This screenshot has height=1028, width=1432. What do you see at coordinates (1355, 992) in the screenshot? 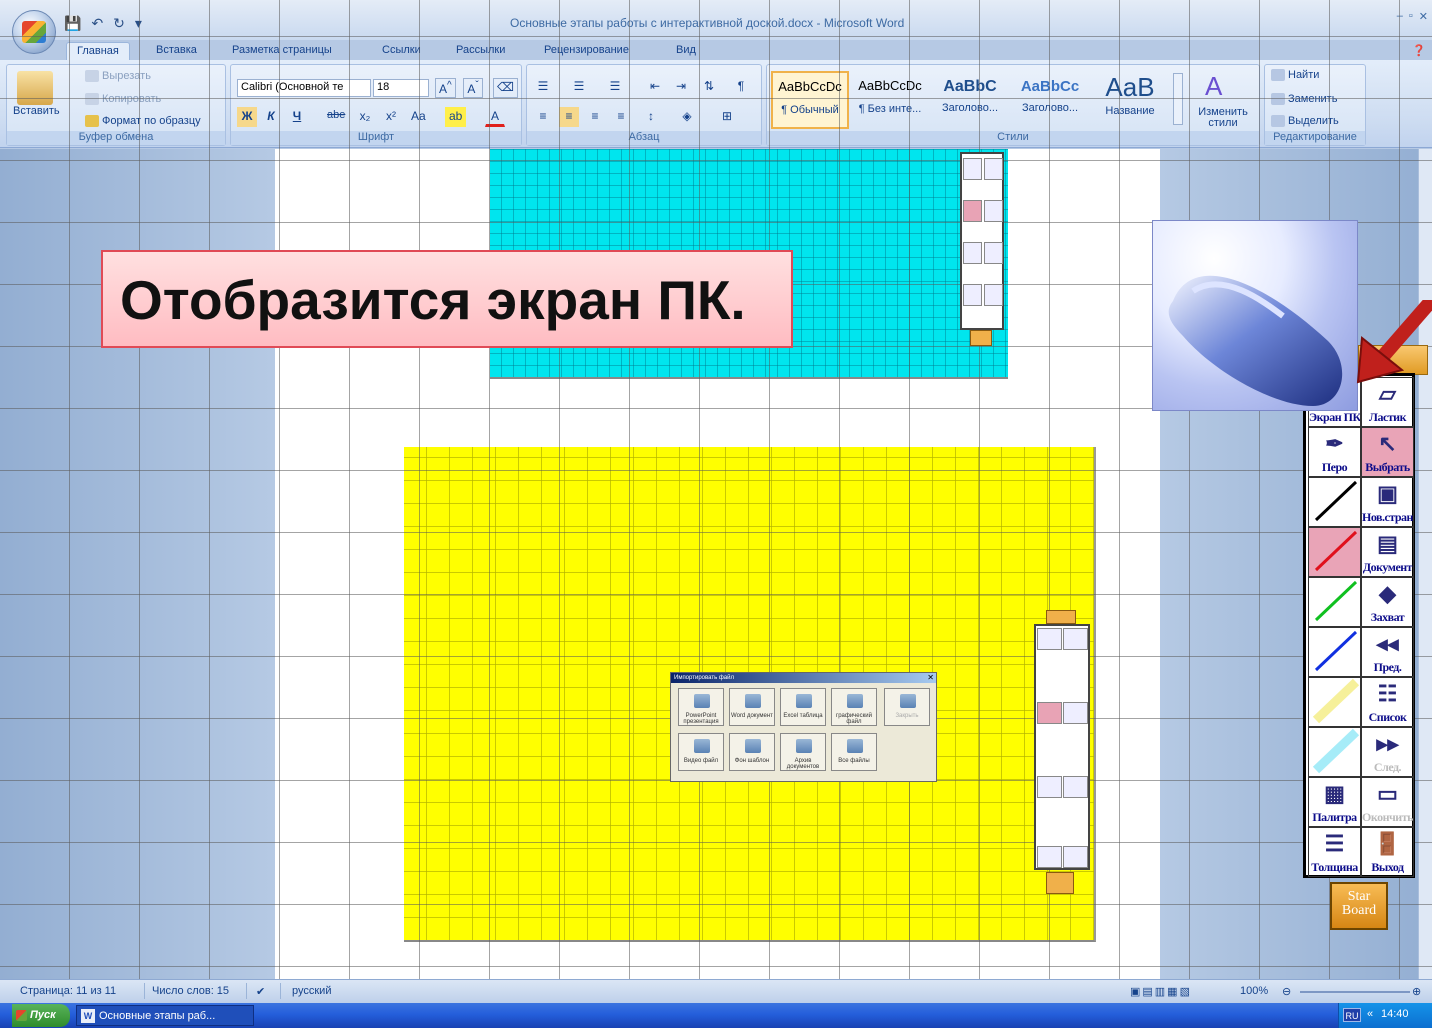
I see `zoom-slider` at bounding box center [1355, 992].